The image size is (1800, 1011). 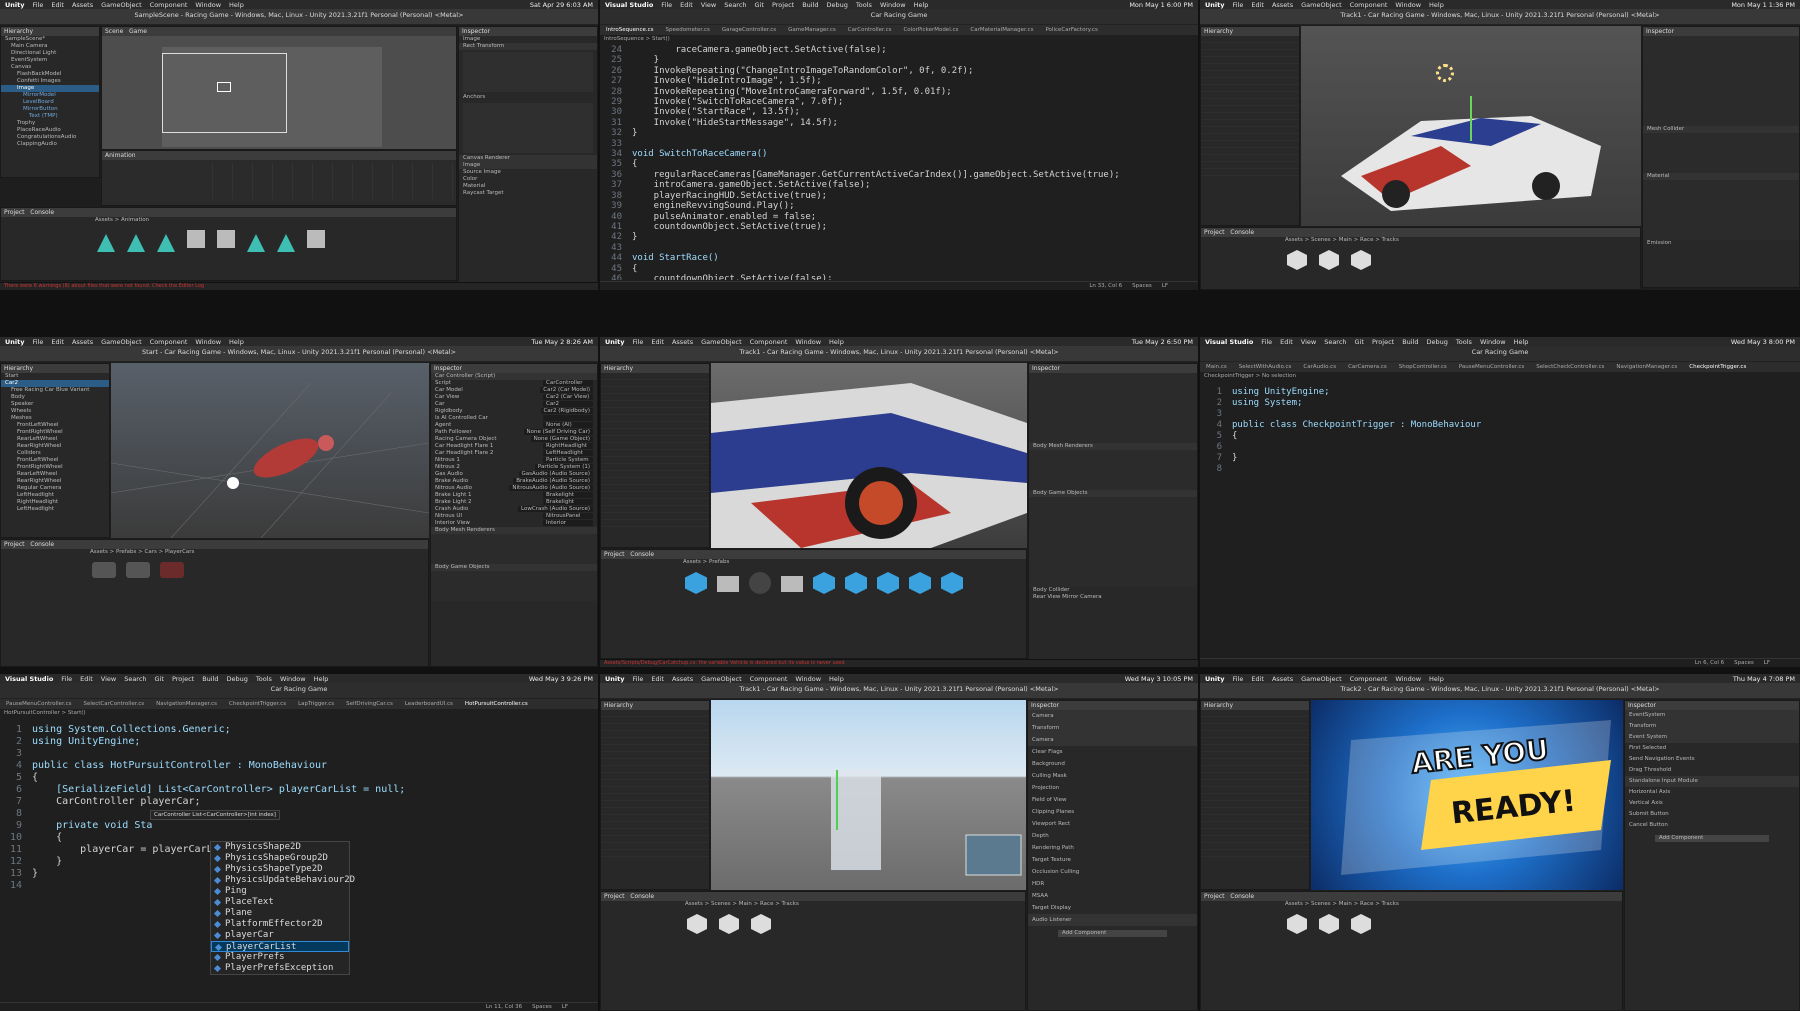 I want to click on field-value: Car2 (Car Model), so click(x=566, y=390).